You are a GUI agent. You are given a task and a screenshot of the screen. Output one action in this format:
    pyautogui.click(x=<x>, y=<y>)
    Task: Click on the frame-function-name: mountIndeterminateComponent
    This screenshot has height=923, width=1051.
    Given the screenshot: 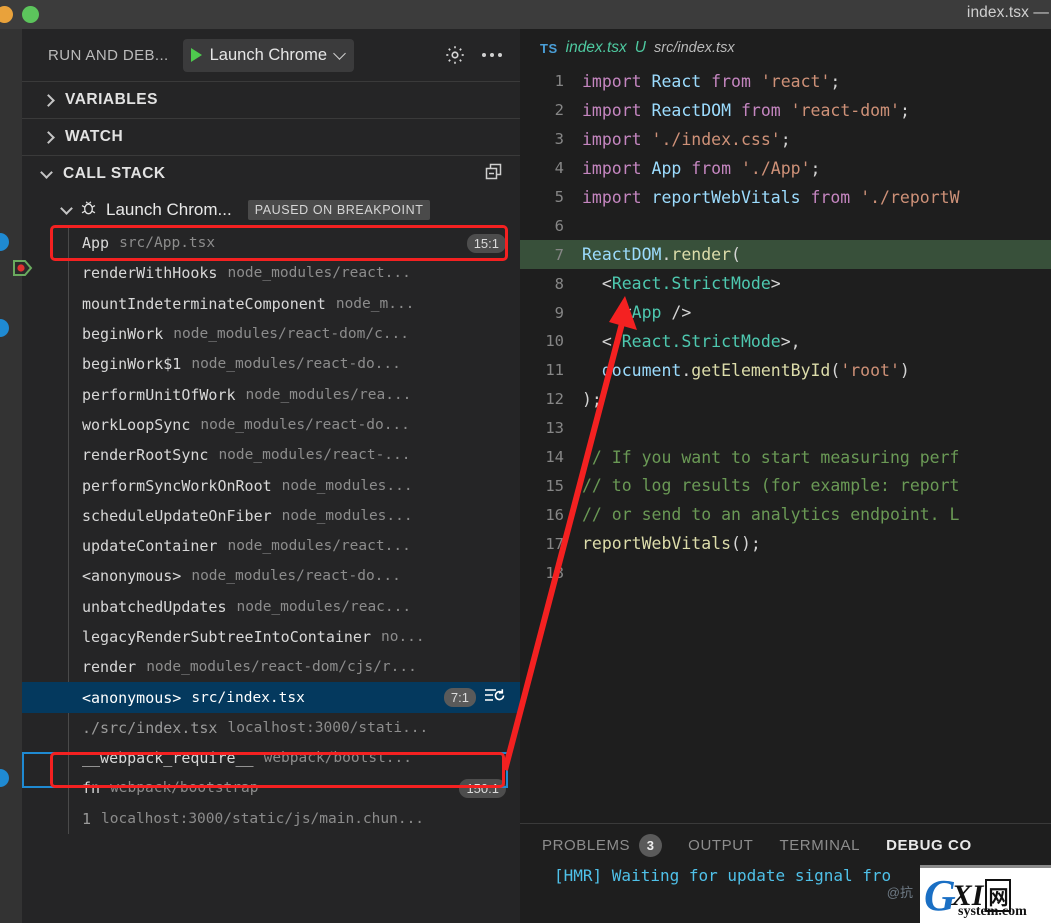 What is the action you would take?
    pyautogui.click(x=204, y=303)
    